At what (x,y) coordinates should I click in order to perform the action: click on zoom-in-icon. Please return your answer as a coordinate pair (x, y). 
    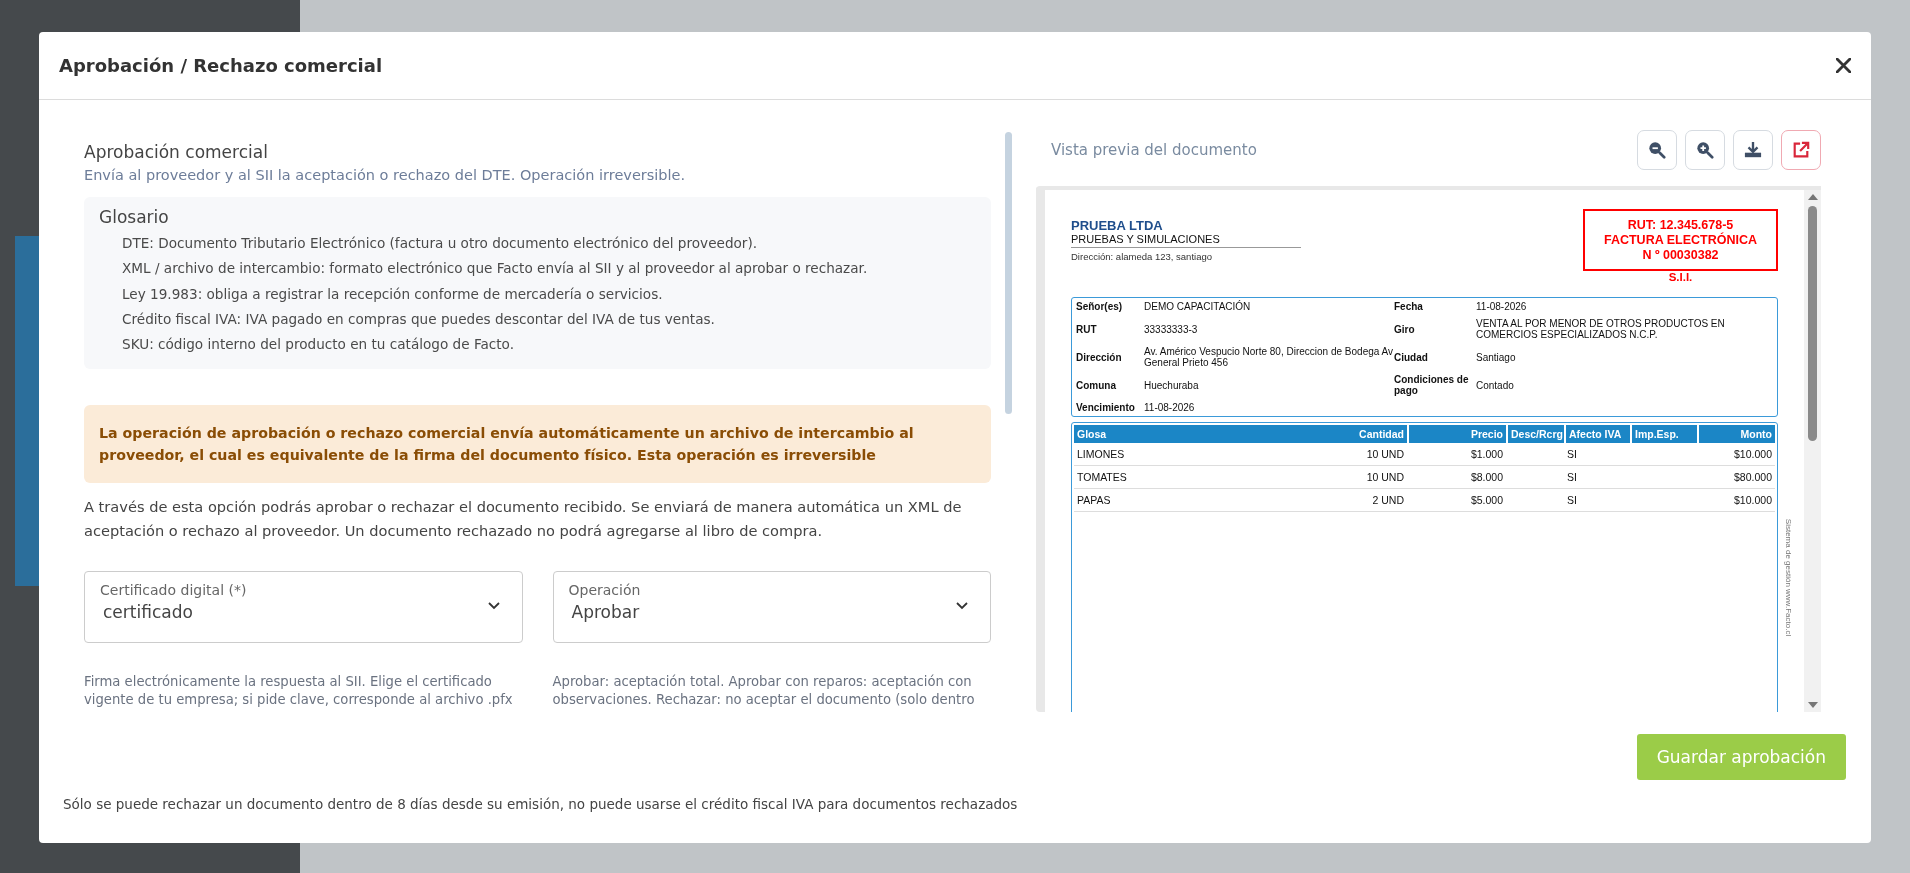
    Looking at the image, I should click on (1705, 150).